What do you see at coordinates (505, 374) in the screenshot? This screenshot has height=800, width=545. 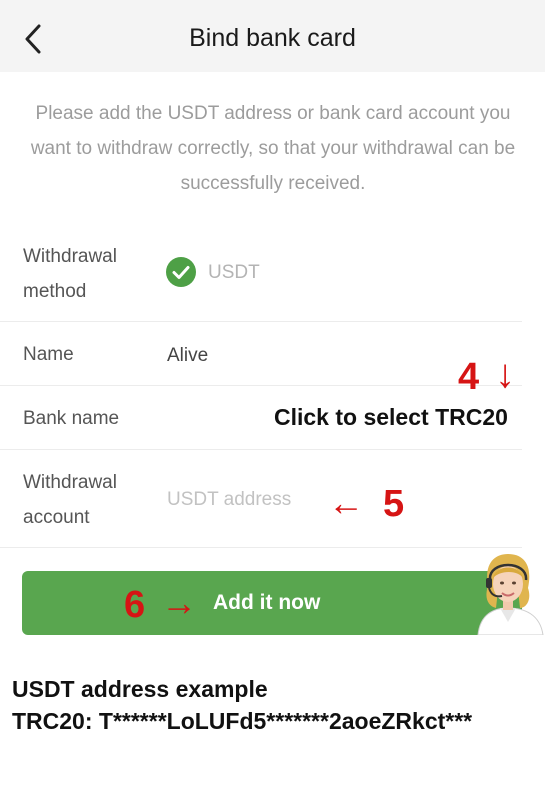 I see `step-4-down-arrow: ↓` at bounding box center [505, 374].